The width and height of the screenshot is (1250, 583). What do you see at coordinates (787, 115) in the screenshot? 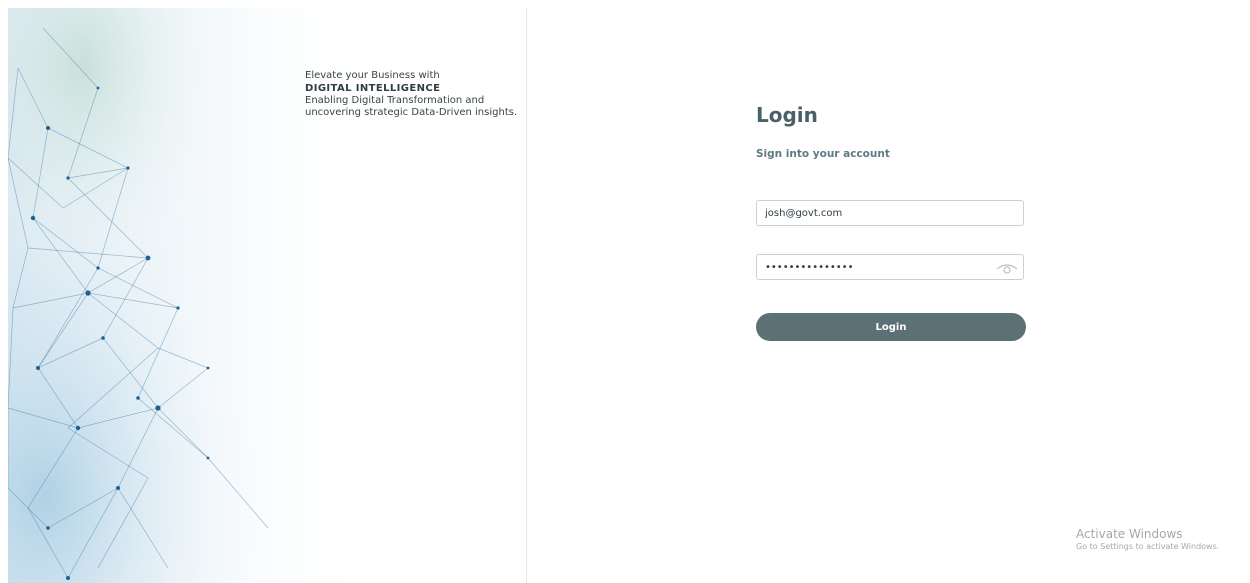
I see `login-title: Login` at bounding box center [787, 115].